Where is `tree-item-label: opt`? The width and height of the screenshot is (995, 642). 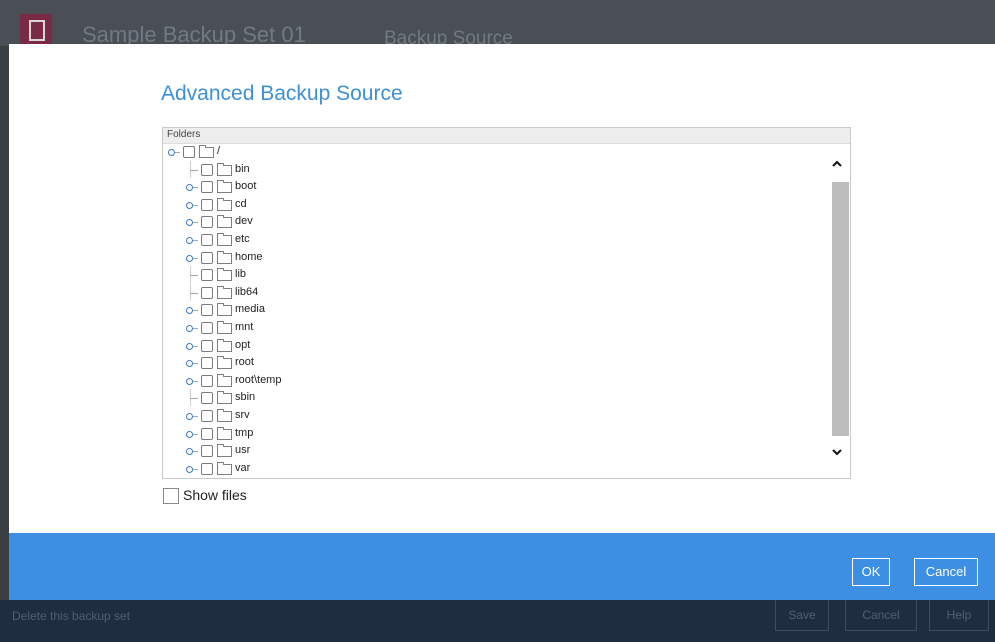
tree-item-label: opt is located at coordinates (243, 344).